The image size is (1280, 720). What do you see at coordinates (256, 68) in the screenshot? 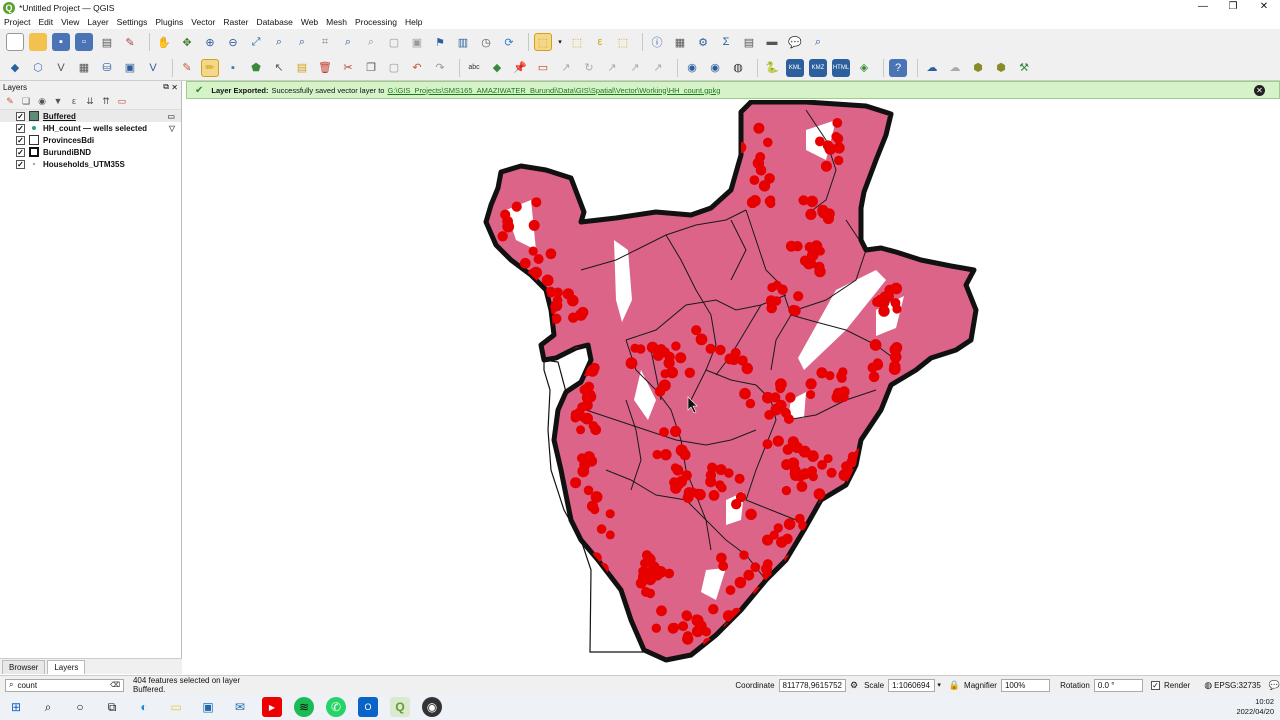
I see `add-feature-icon: ⬟` at bounding box center [256, 68].